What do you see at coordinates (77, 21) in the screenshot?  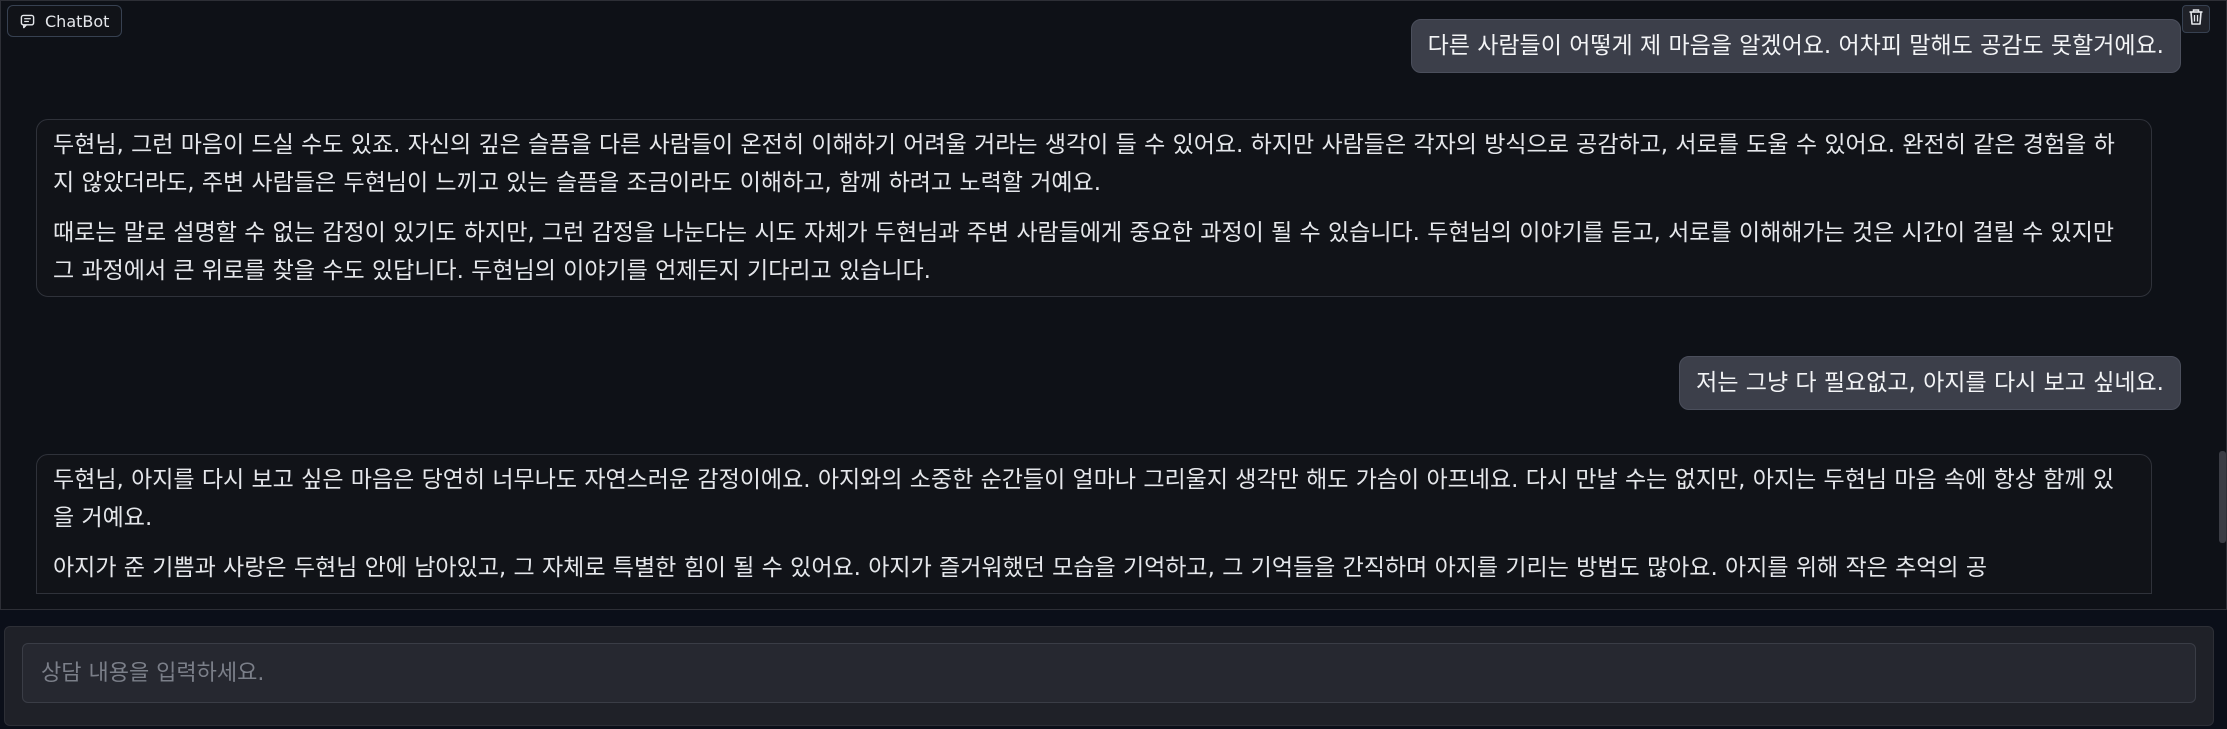 I see `chatbot-label-text: ChatBot` at bounding box center [77, 21].